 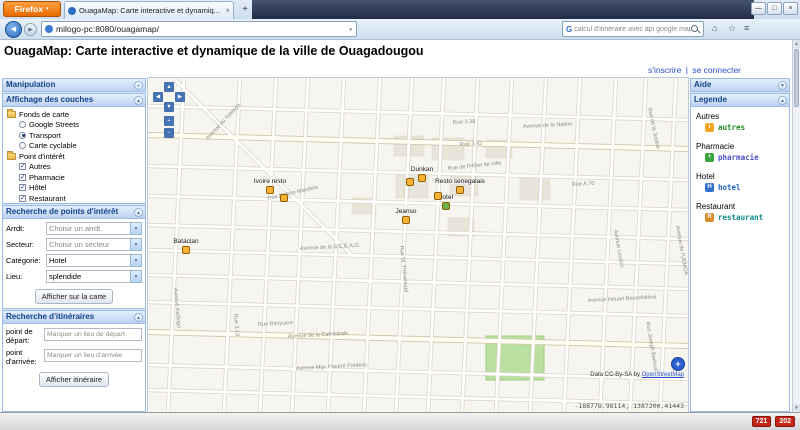 What do you see at coordinates (74, 212) in the screenshot?
I see `poi-search-panel-header: Recherche de points d'intérêt ▲` at bounding box center [74, 212].